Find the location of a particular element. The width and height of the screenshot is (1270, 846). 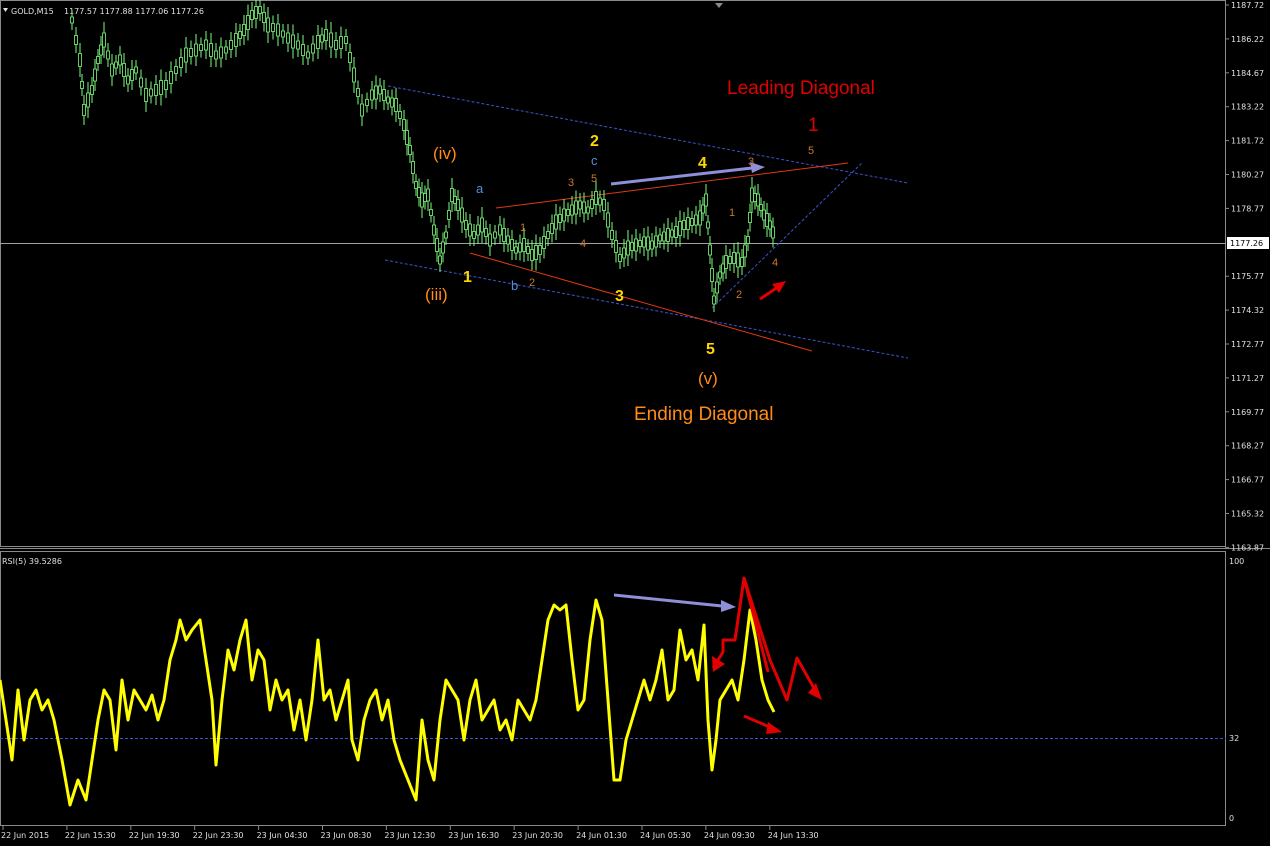

time-tick-label: 24 Jun 05:30 is located at coordinates (665, 835).